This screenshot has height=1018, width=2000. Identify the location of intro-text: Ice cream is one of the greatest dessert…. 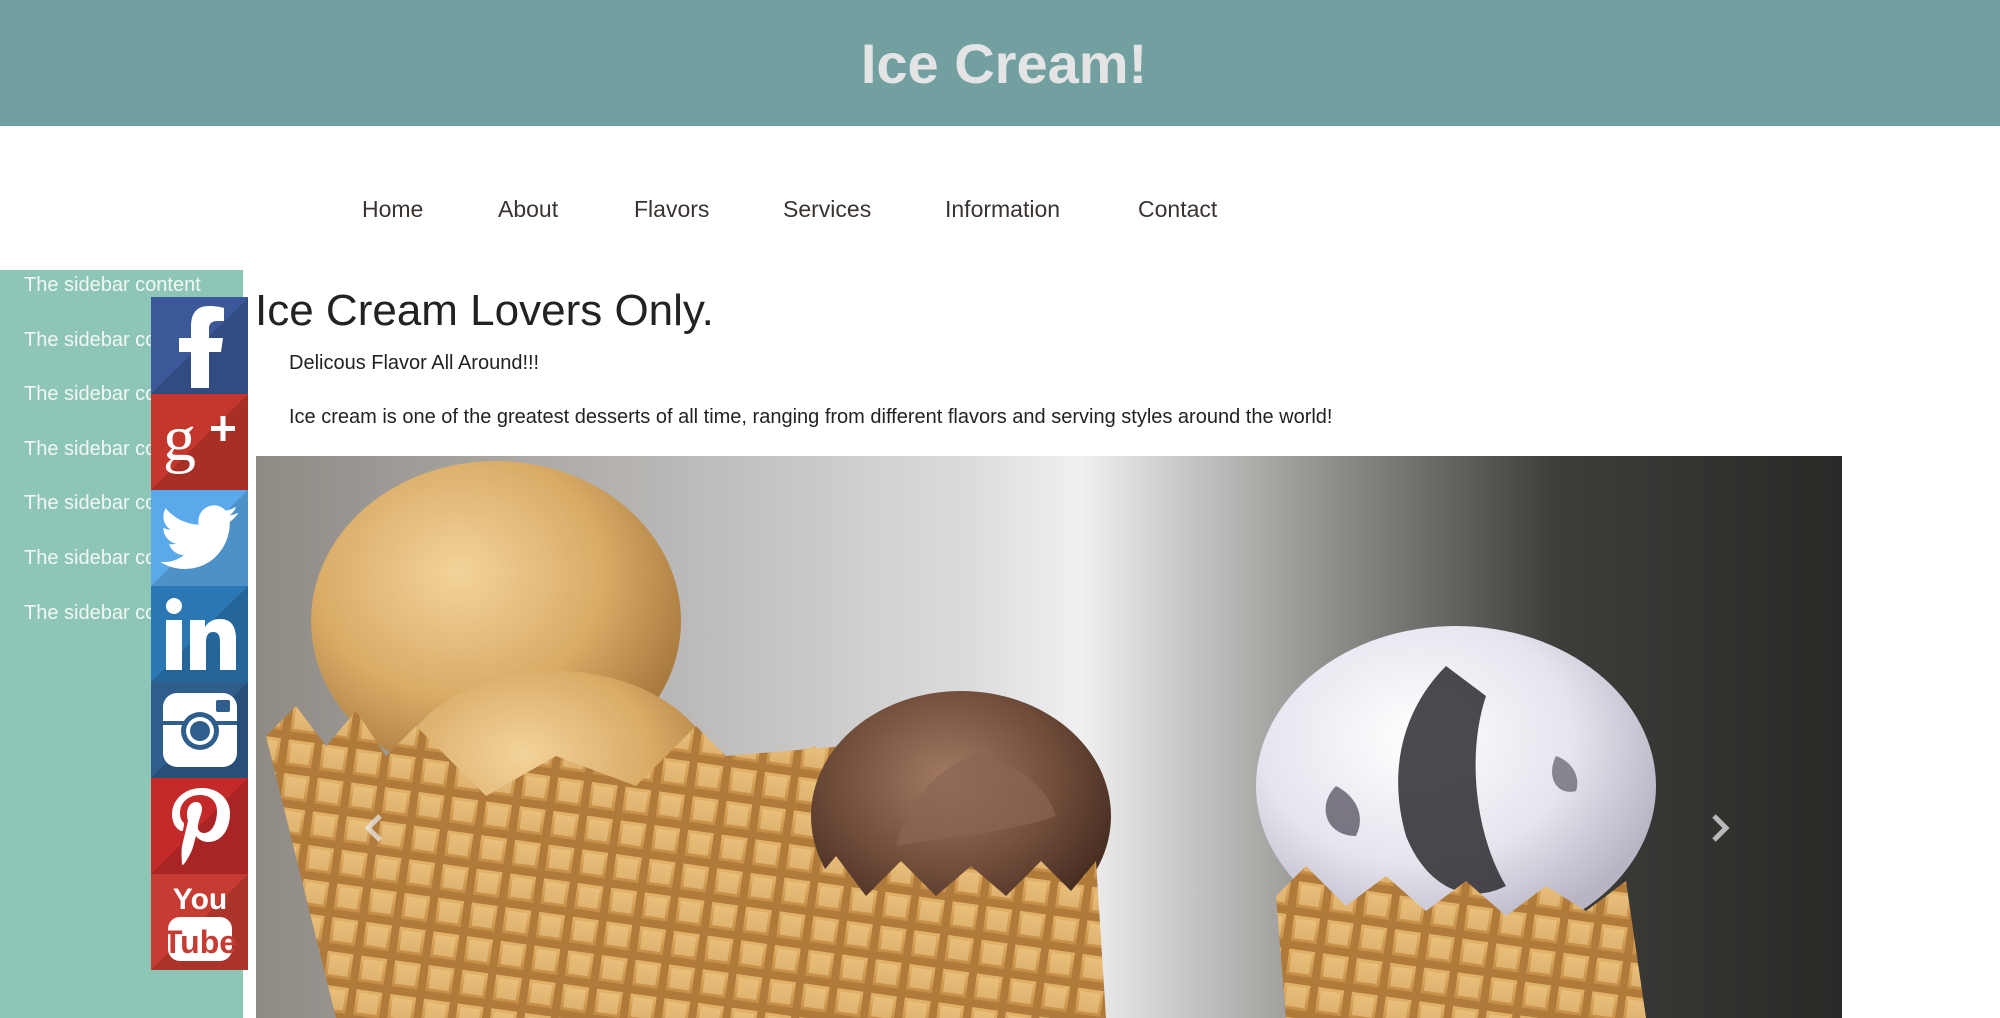
(811, 417).